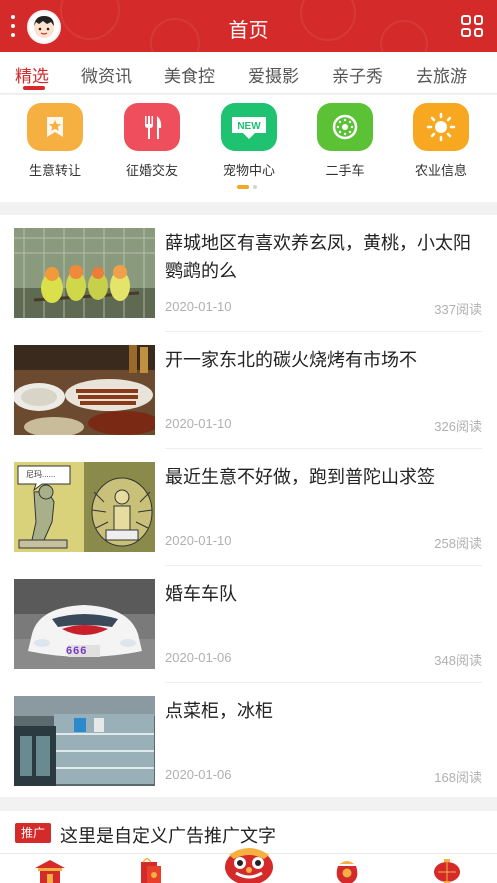 Image resolution: width=497 pixels, height=883 pixels. Describe the element at coordinates (440, 170) in the screenshot. I see `shortcut-label: 农业信息` at that location.